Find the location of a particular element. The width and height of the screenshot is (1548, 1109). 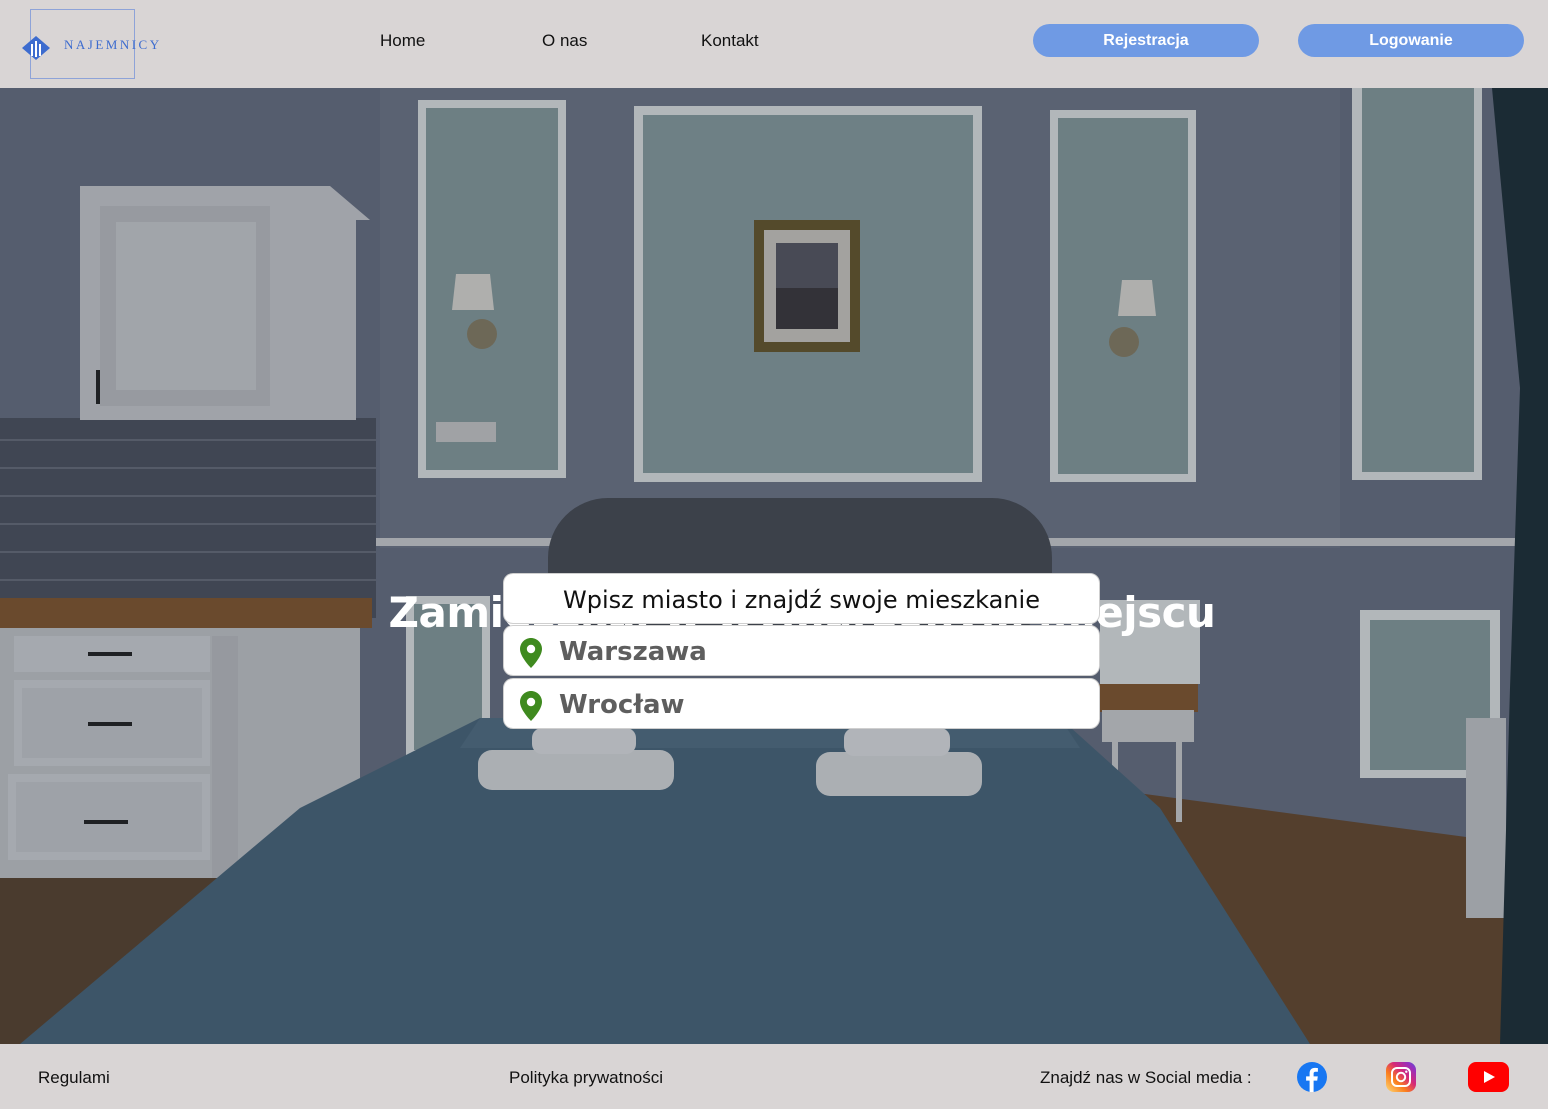

login-button: Logowanie is located at coordinates (1411, 40).